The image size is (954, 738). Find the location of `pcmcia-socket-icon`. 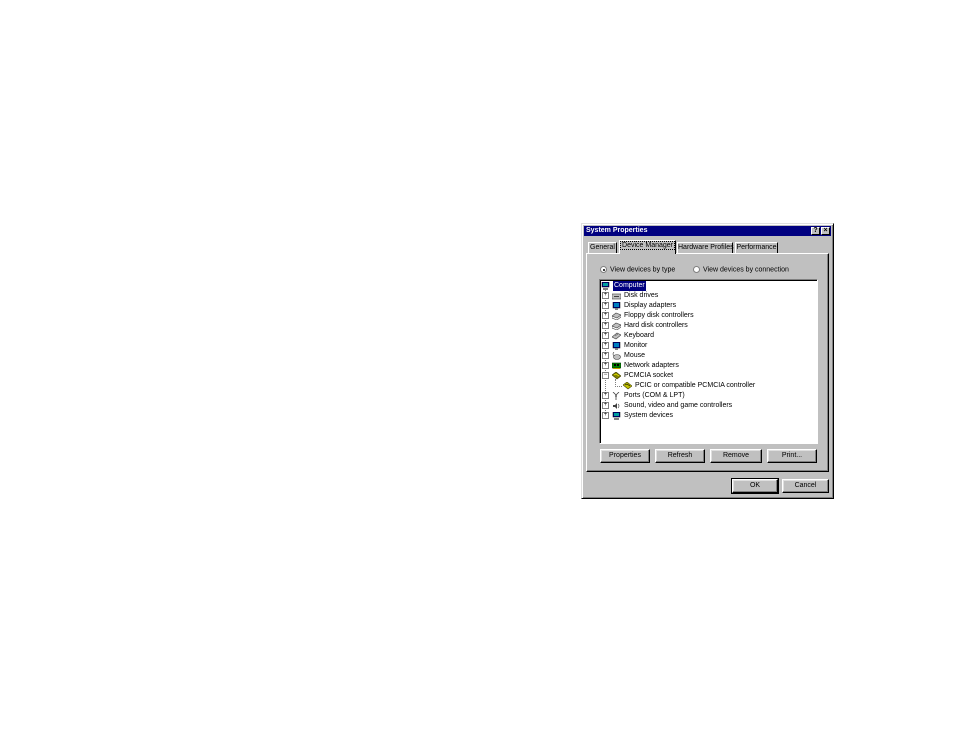

pcmcia-socket-icon is located at coordinates (616, 376).